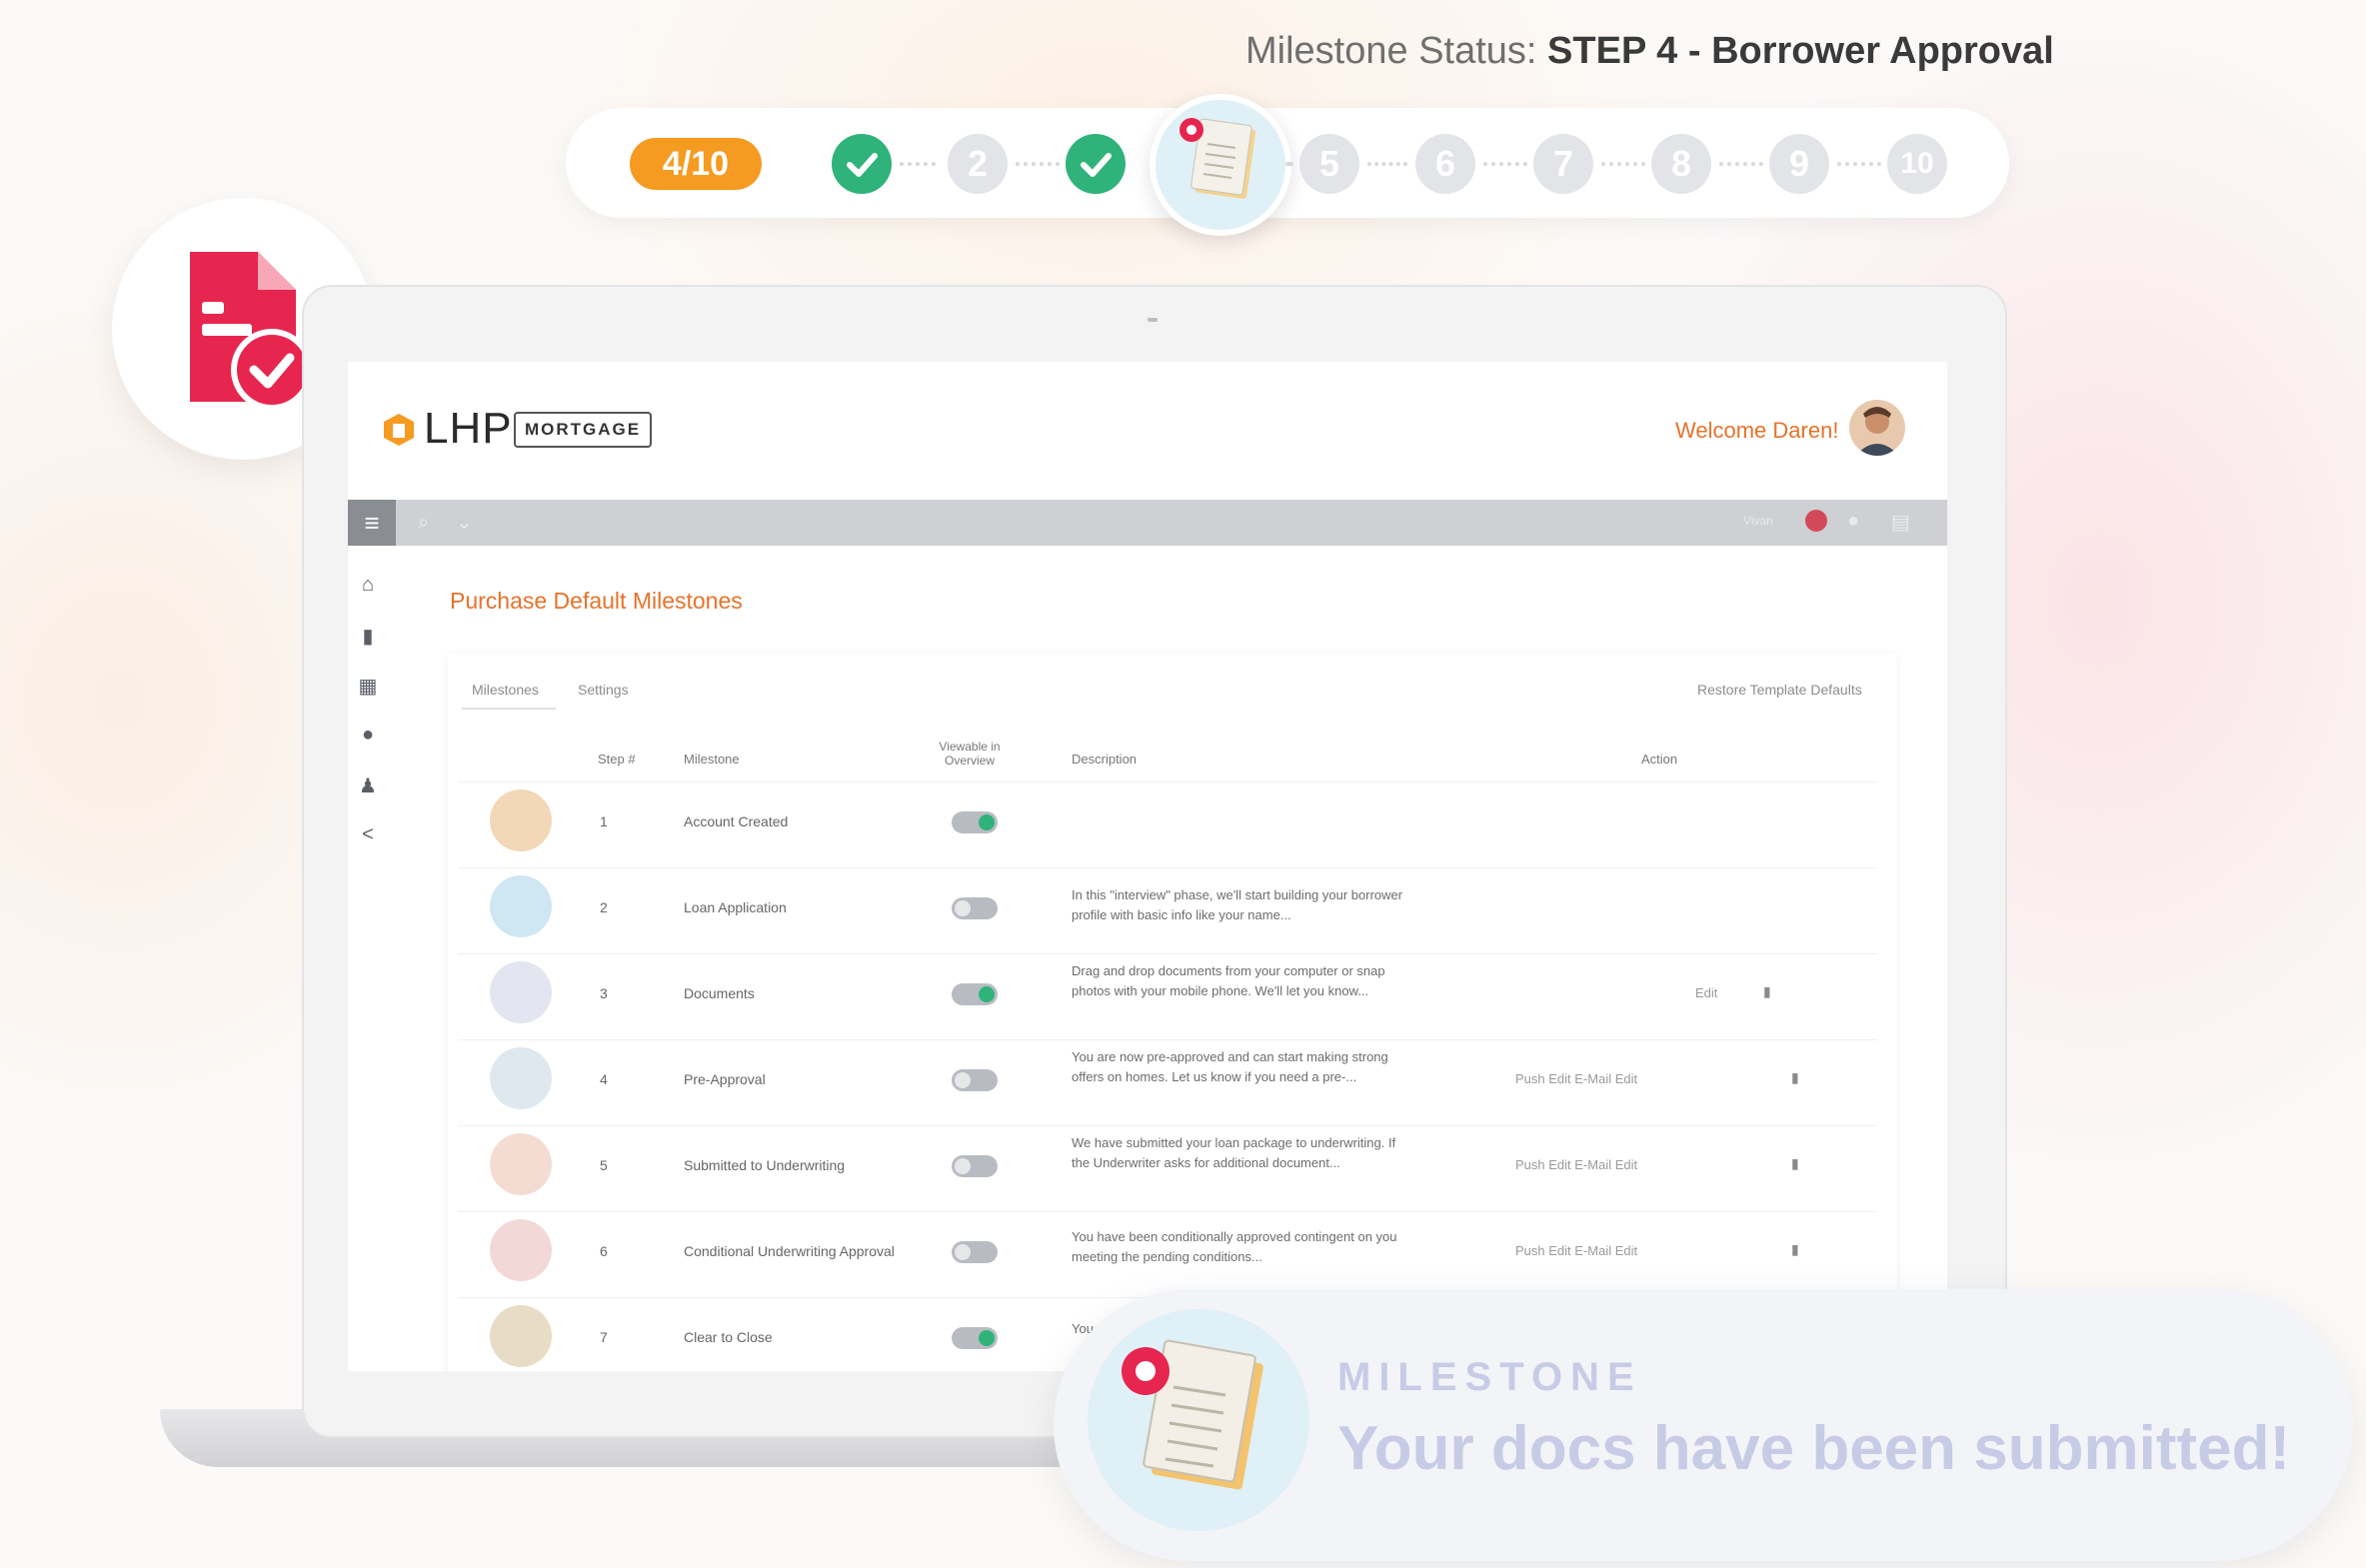  I want to click on row-step: 2, so click(604, 907).